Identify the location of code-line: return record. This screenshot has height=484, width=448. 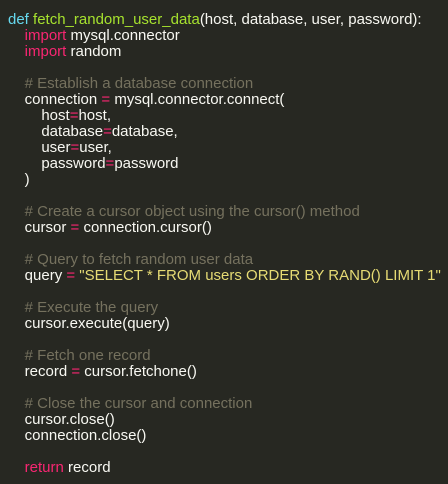
(59, 467).